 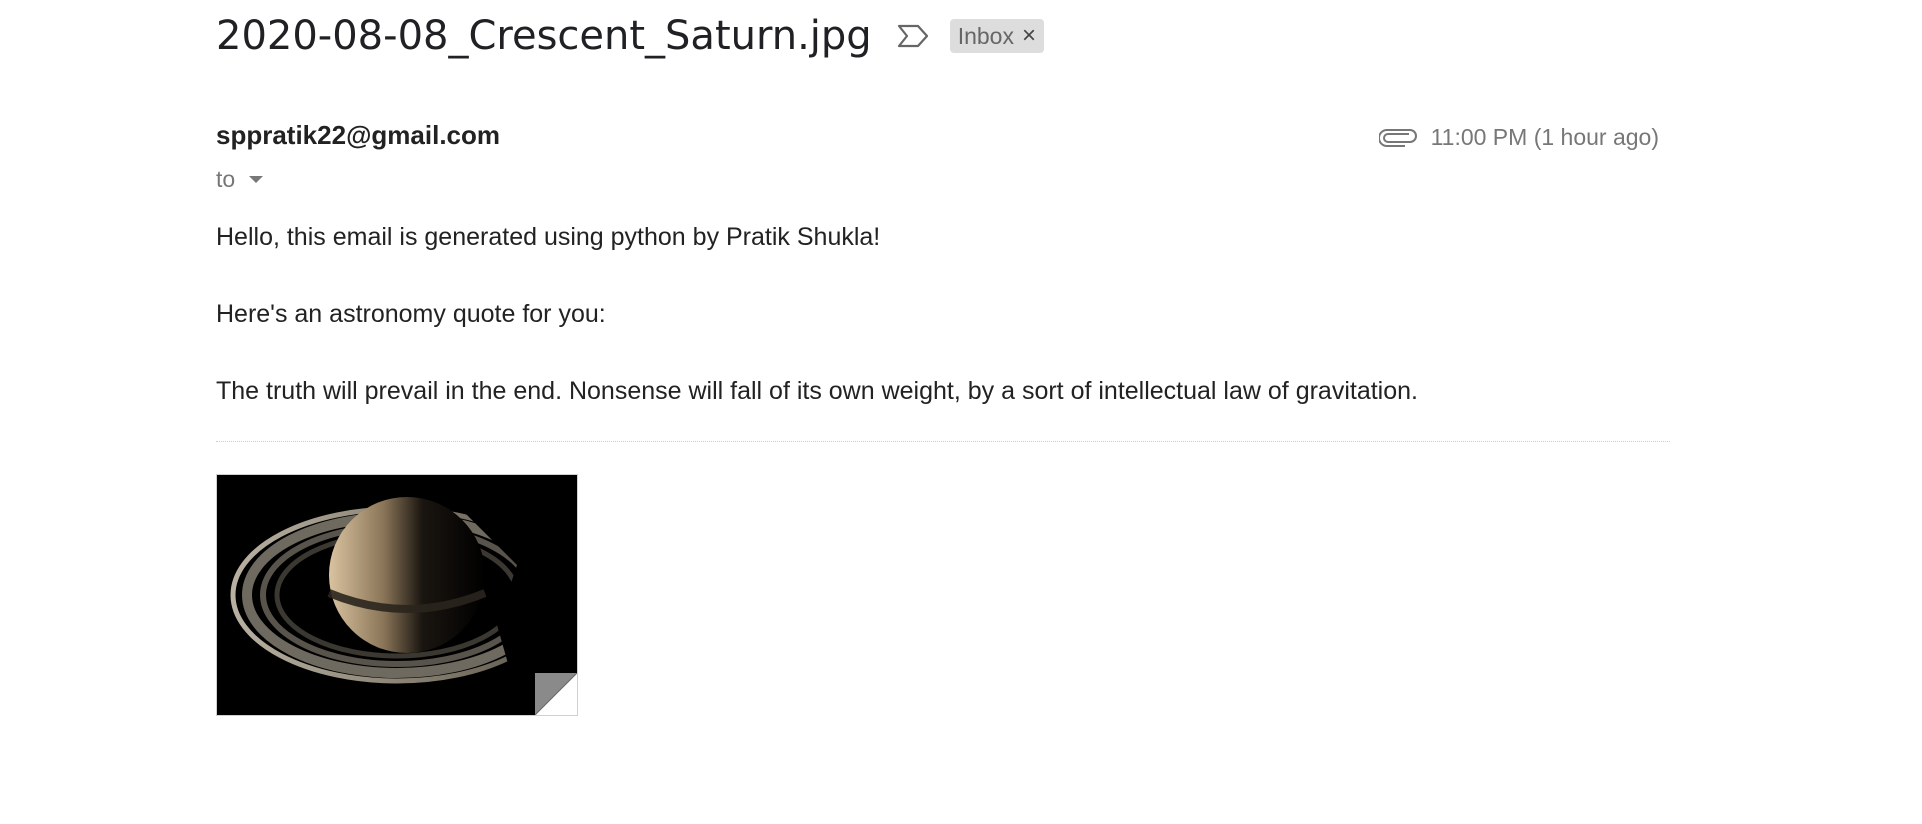 What do you see at coordinates (226, 179) in the screenshot?
I see `to-label: to` at bounding box center [226, 179].